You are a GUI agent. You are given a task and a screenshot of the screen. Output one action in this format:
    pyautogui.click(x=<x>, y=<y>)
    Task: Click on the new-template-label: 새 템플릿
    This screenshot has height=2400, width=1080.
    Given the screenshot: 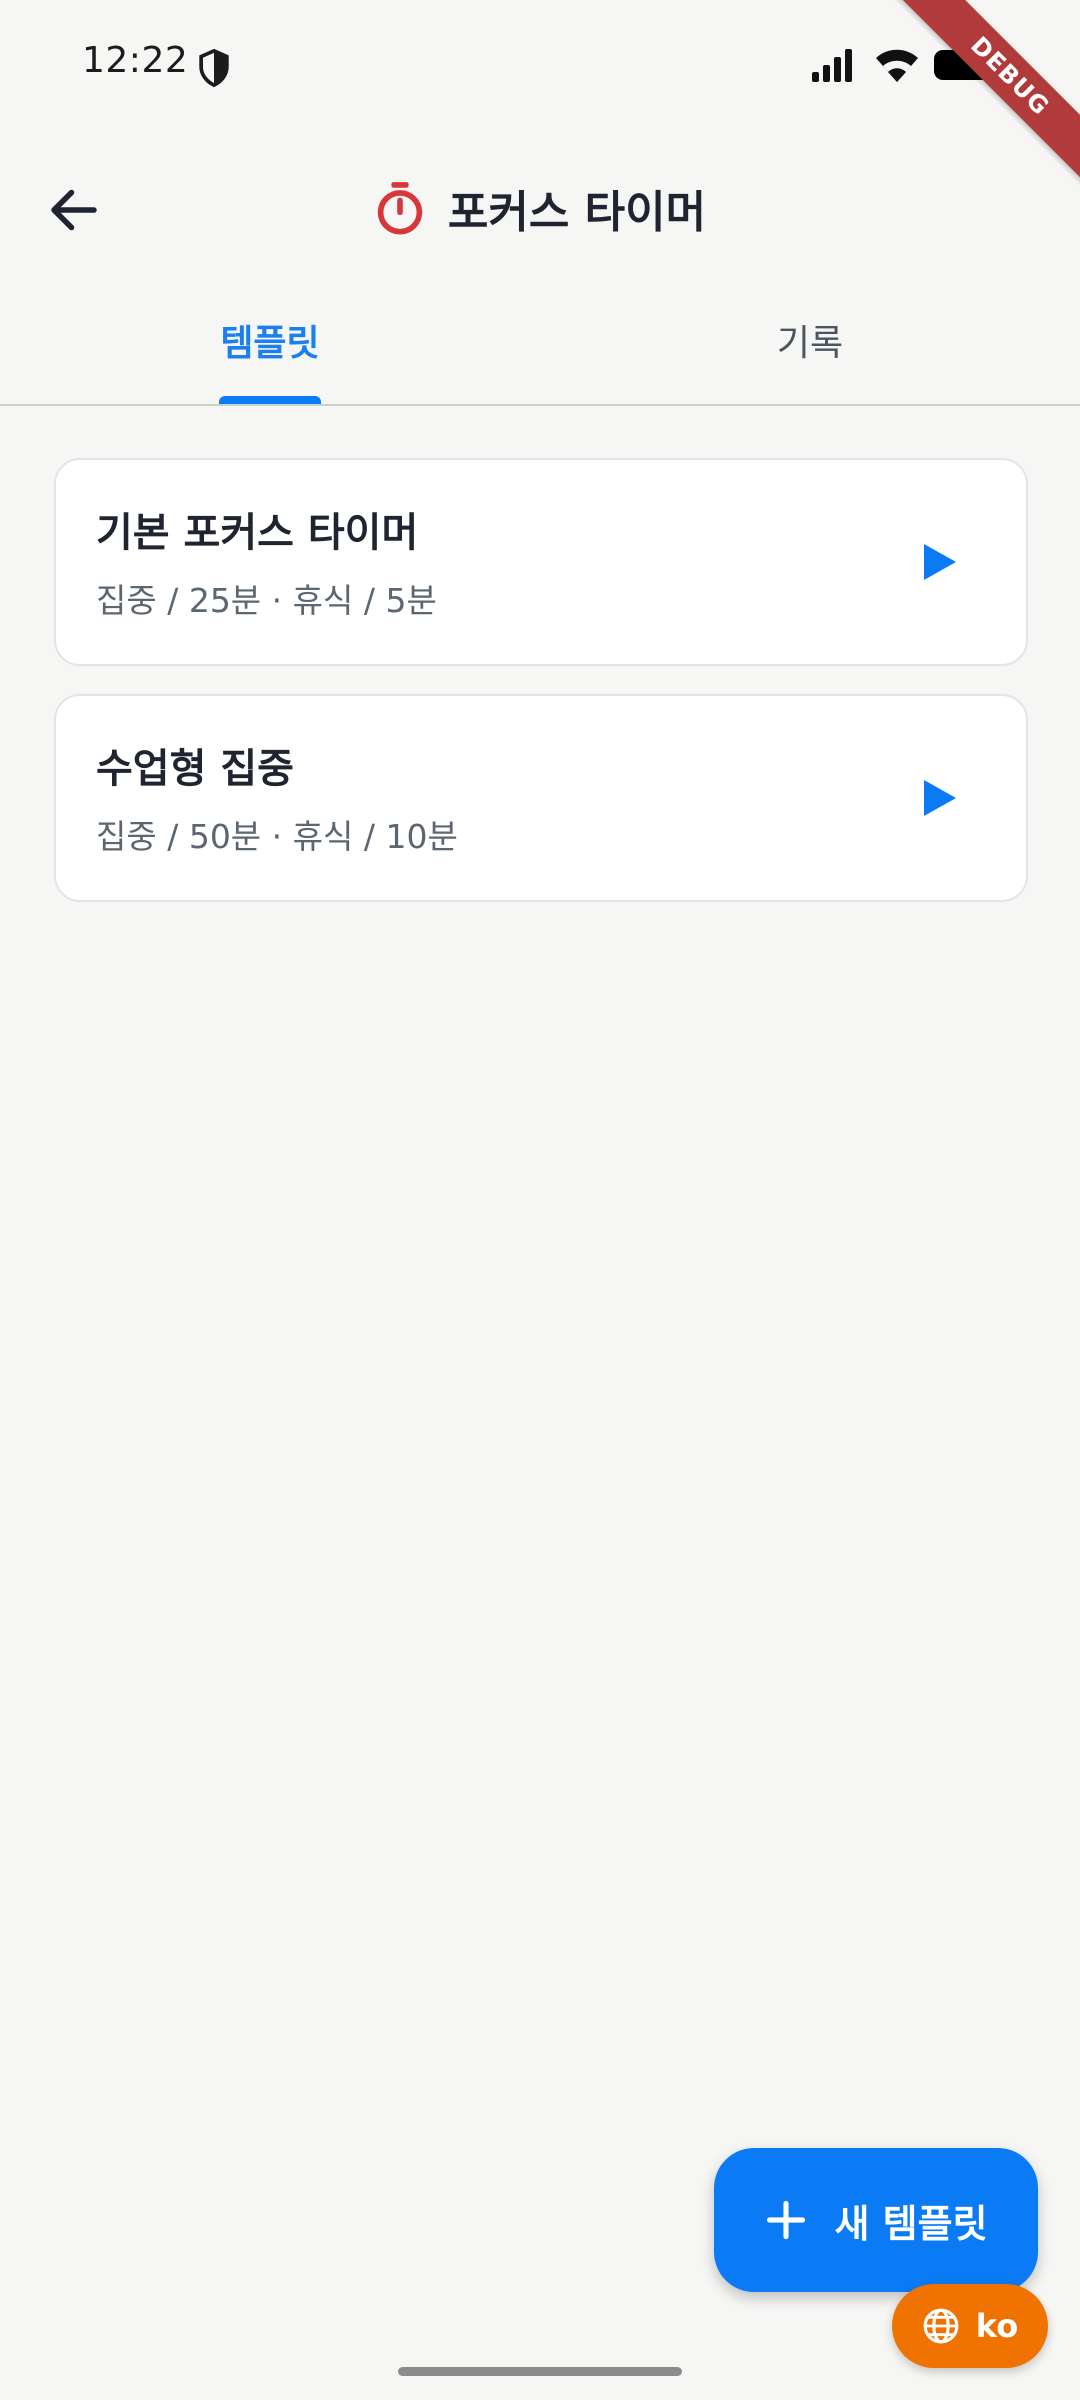 What is the action you would take?
    pyautogui.click(x=911, y=2223)
    